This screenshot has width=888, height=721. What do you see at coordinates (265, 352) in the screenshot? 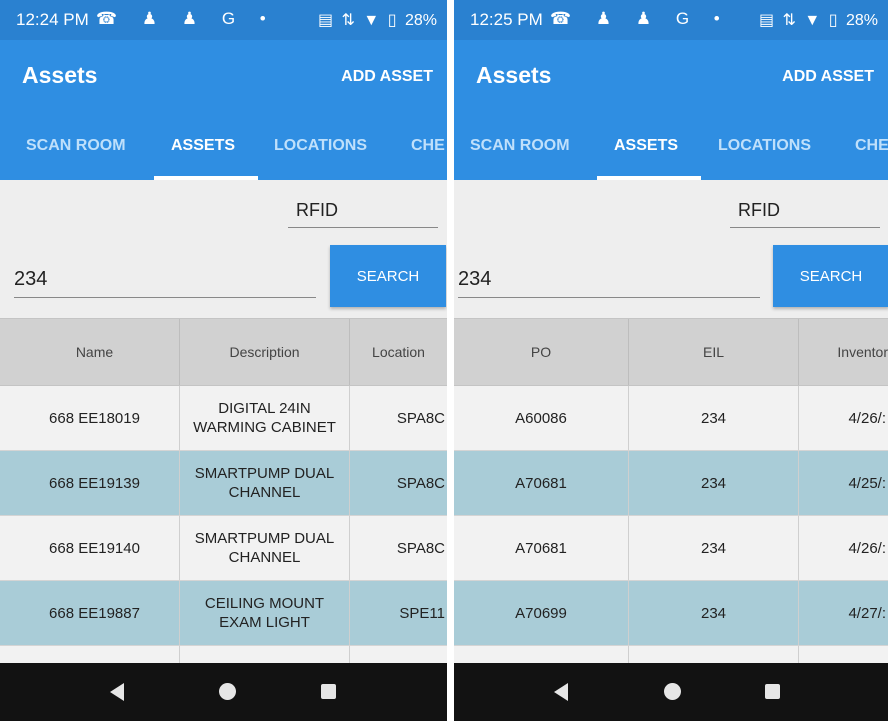
I see `column-header-description: Description` at bounding box center [265, 352].